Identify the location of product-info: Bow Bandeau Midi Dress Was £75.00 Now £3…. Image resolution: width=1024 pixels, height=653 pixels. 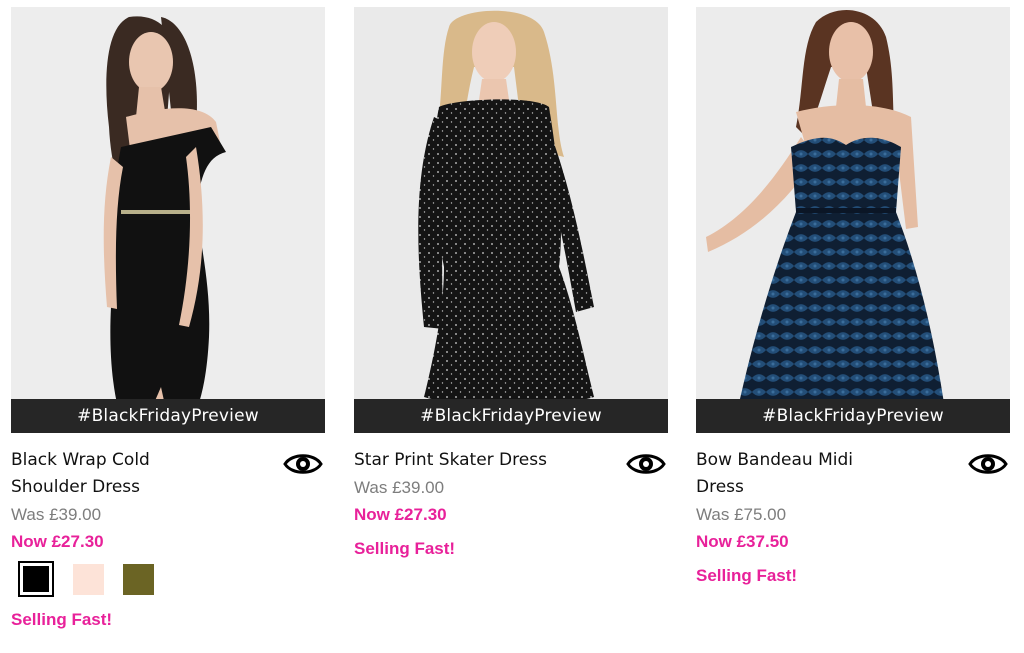
(853, 511).